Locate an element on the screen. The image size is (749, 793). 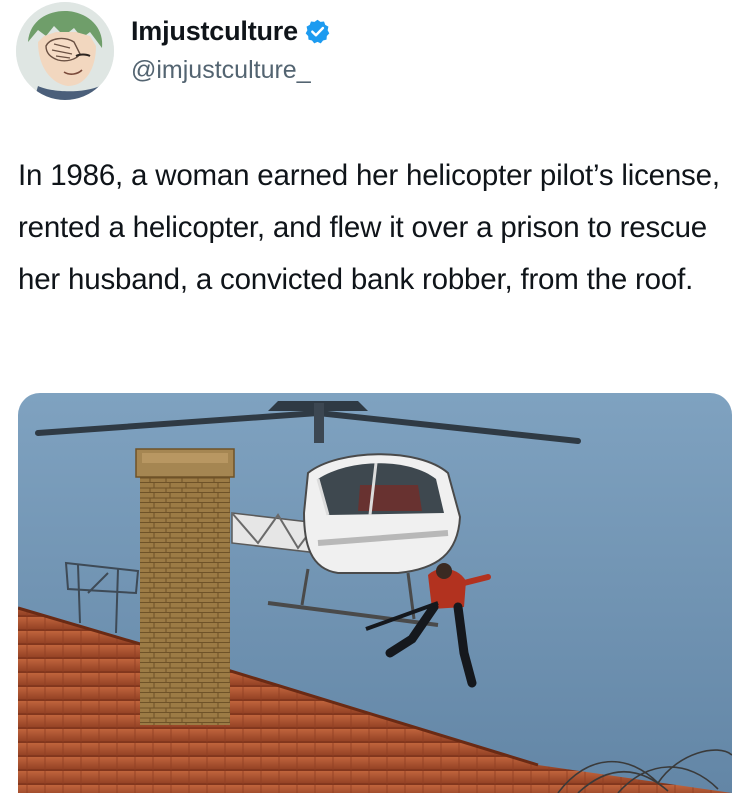
author-display-name: Imjustculture is located at coordinates (214, 31).